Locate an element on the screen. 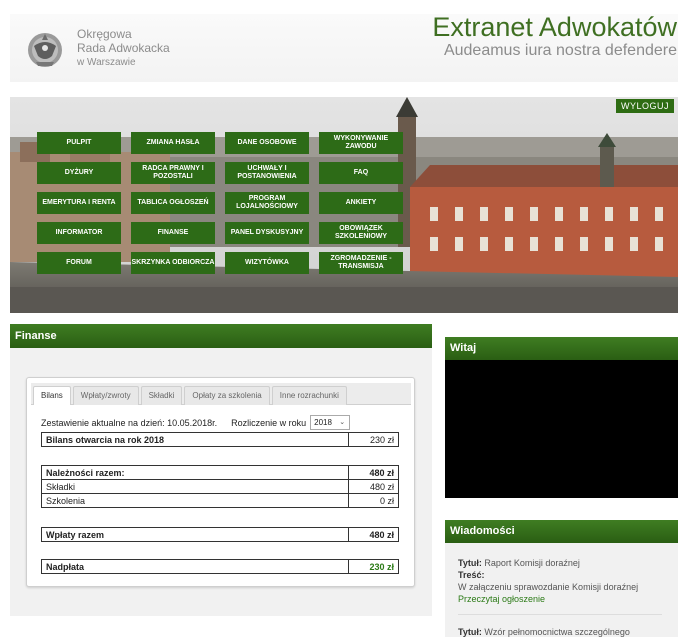 The image size is (683, 637). chevron-down-icon: ⌄ is located at coordinates (342, 422).